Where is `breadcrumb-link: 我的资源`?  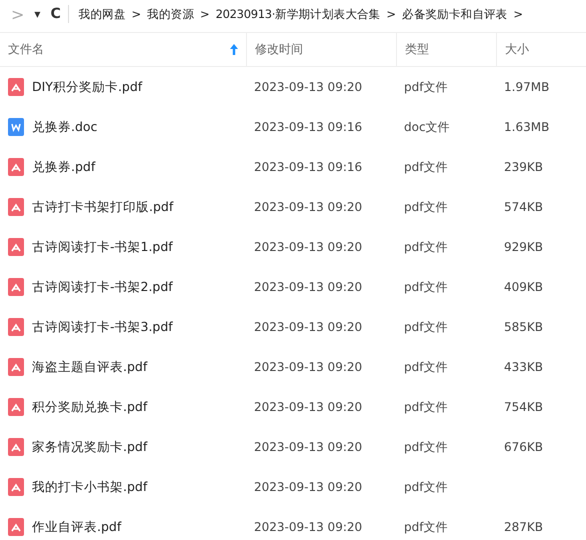 breadcrumb-link: 我的资源 is located at coordinates (170, 14).